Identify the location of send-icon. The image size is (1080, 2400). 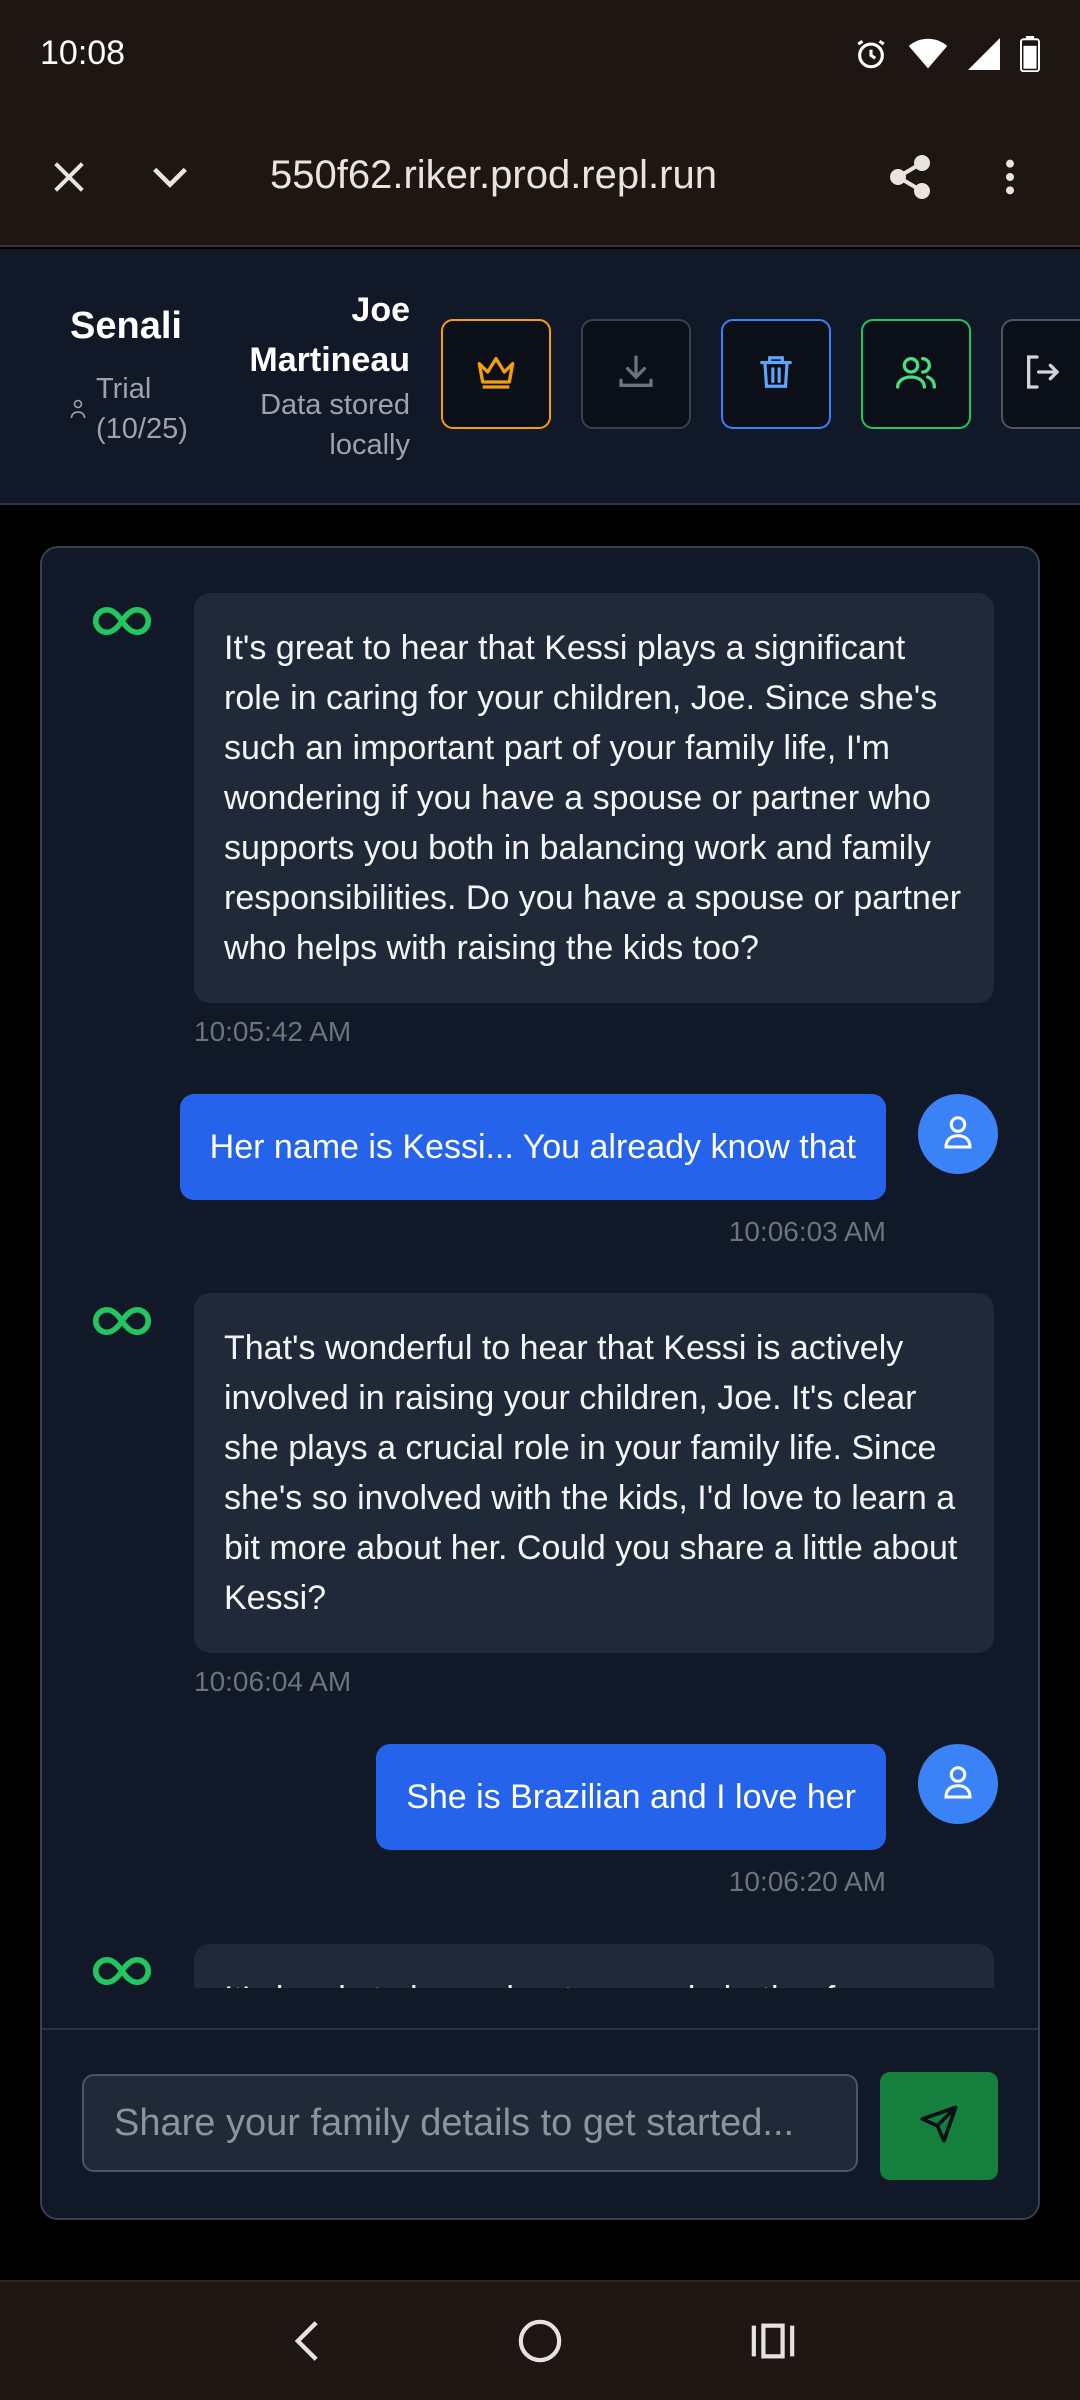
(939, 2126).